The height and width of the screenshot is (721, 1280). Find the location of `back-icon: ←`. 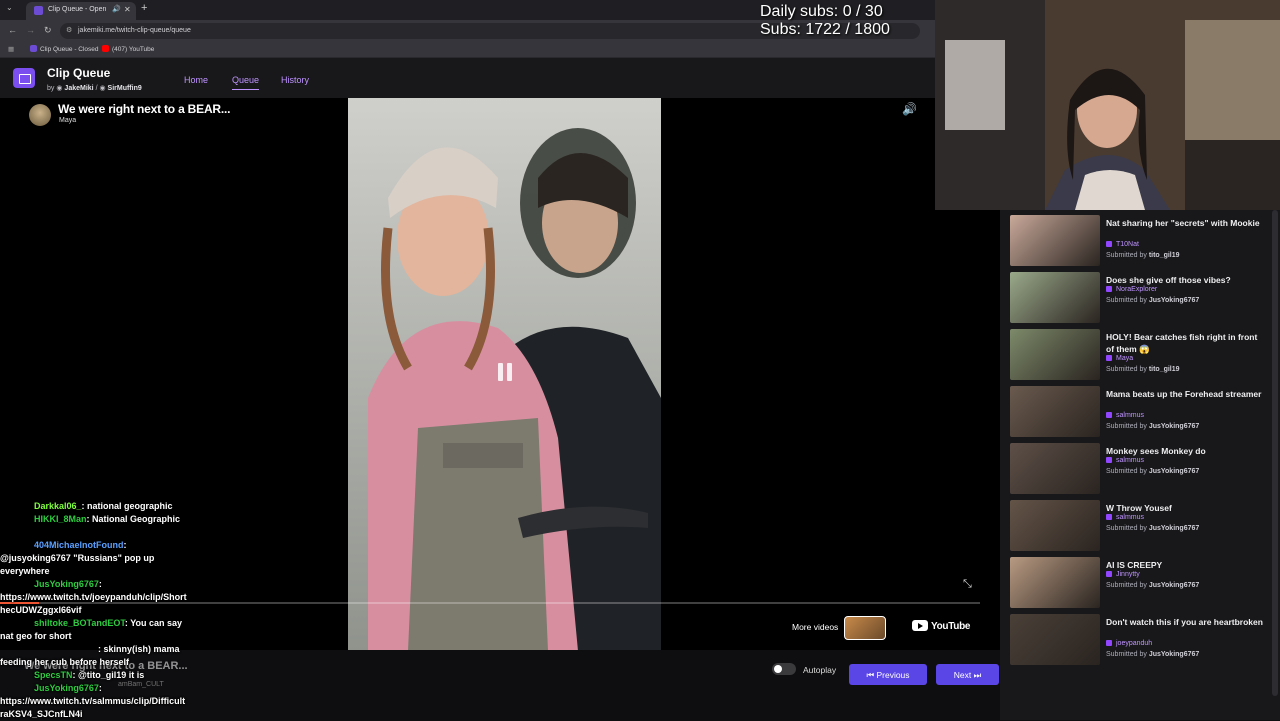

back-icon: ← is located at coordinates (12, 30).